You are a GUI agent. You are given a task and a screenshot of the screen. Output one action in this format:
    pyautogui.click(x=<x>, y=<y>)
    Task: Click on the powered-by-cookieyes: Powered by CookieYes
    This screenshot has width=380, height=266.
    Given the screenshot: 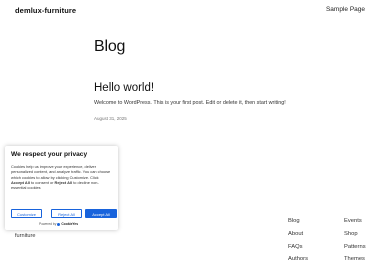 What is the action you would take?
    pyautogui.click(x=58, y=224)
    